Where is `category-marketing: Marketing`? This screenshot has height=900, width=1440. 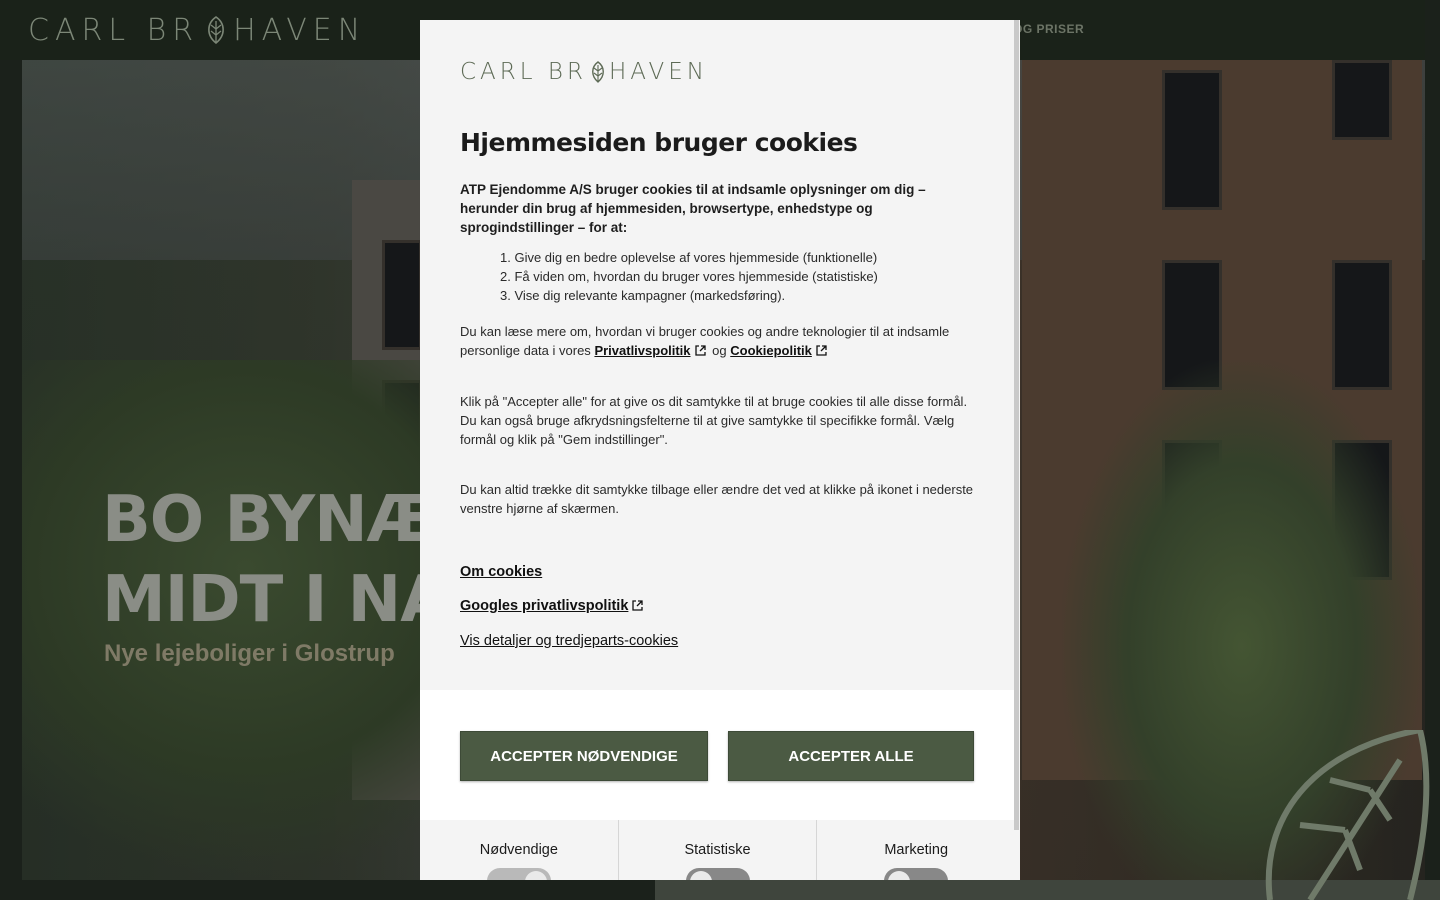 category-marketing: Marketing is located at coordinates (915, 850).